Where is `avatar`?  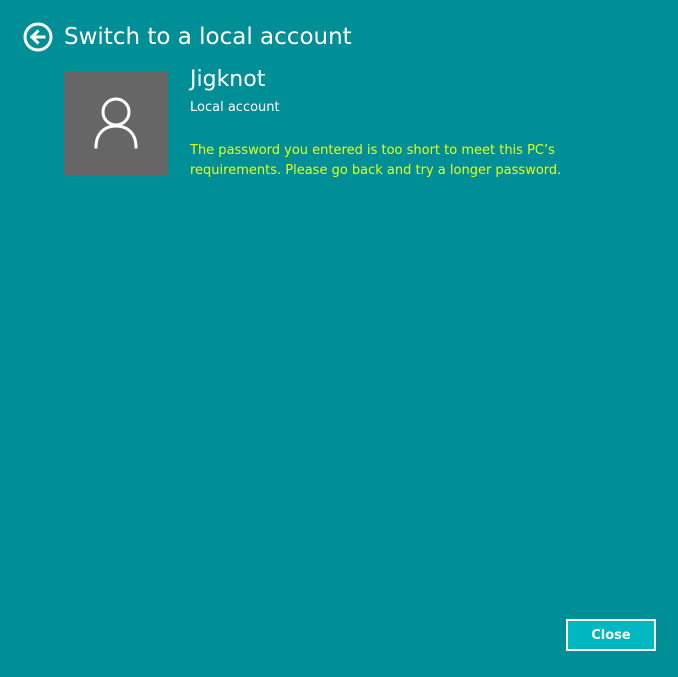 avatar is located at coordinates (116, 123).